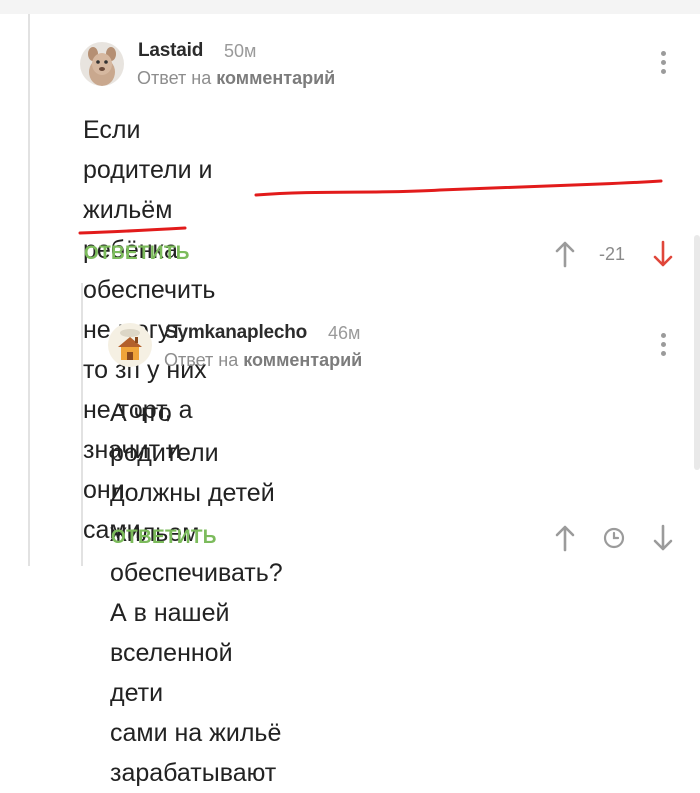 The height and width of the screenshot is (793, 700). I want to click on reply-to-line: Ответ на комментарий, so click(263, 360).